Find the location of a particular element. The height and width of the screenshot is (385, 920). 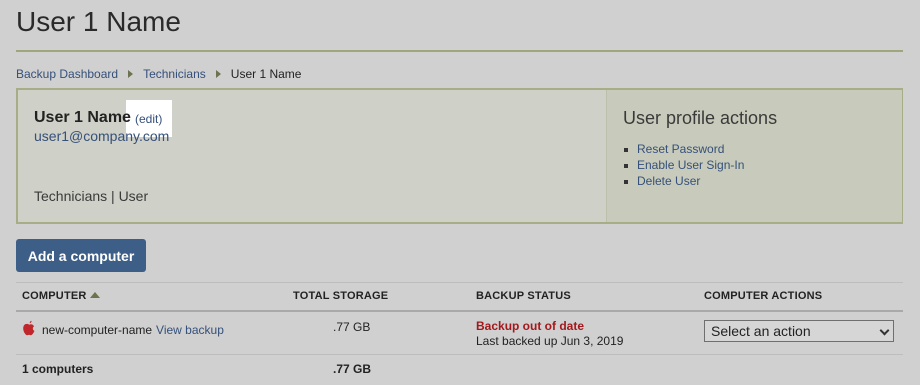

computer-name-cell: new-computer-name View backup is located at coordinates (133, 330).